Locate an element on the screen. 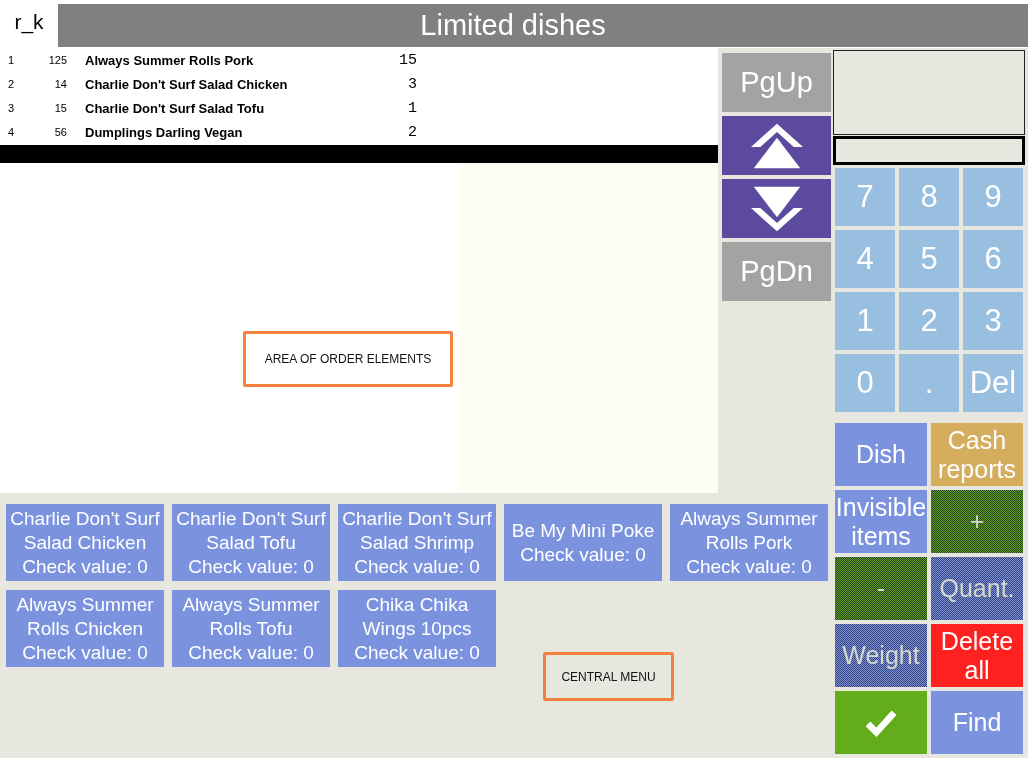 This screenshot has height=758, width=1028. keypad-key: 3 is located at coordinates (993, 321).